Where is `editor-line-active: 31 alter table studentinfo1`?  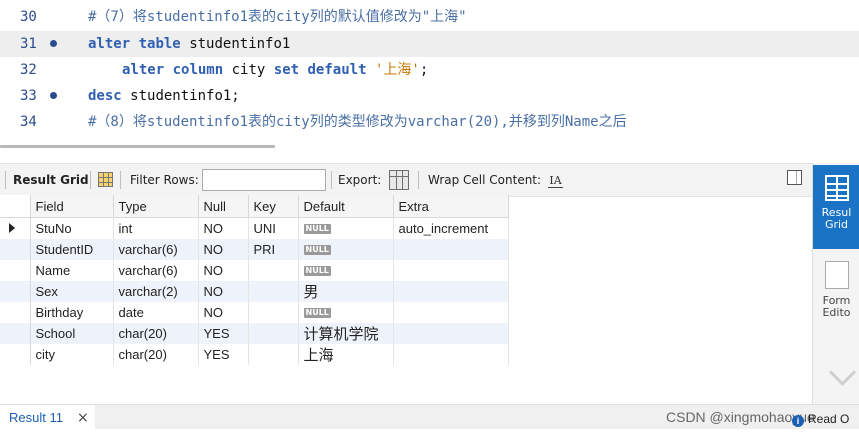 editor-line-active: 31 alter table studentinfo1 is located at coordinates (429, 44).